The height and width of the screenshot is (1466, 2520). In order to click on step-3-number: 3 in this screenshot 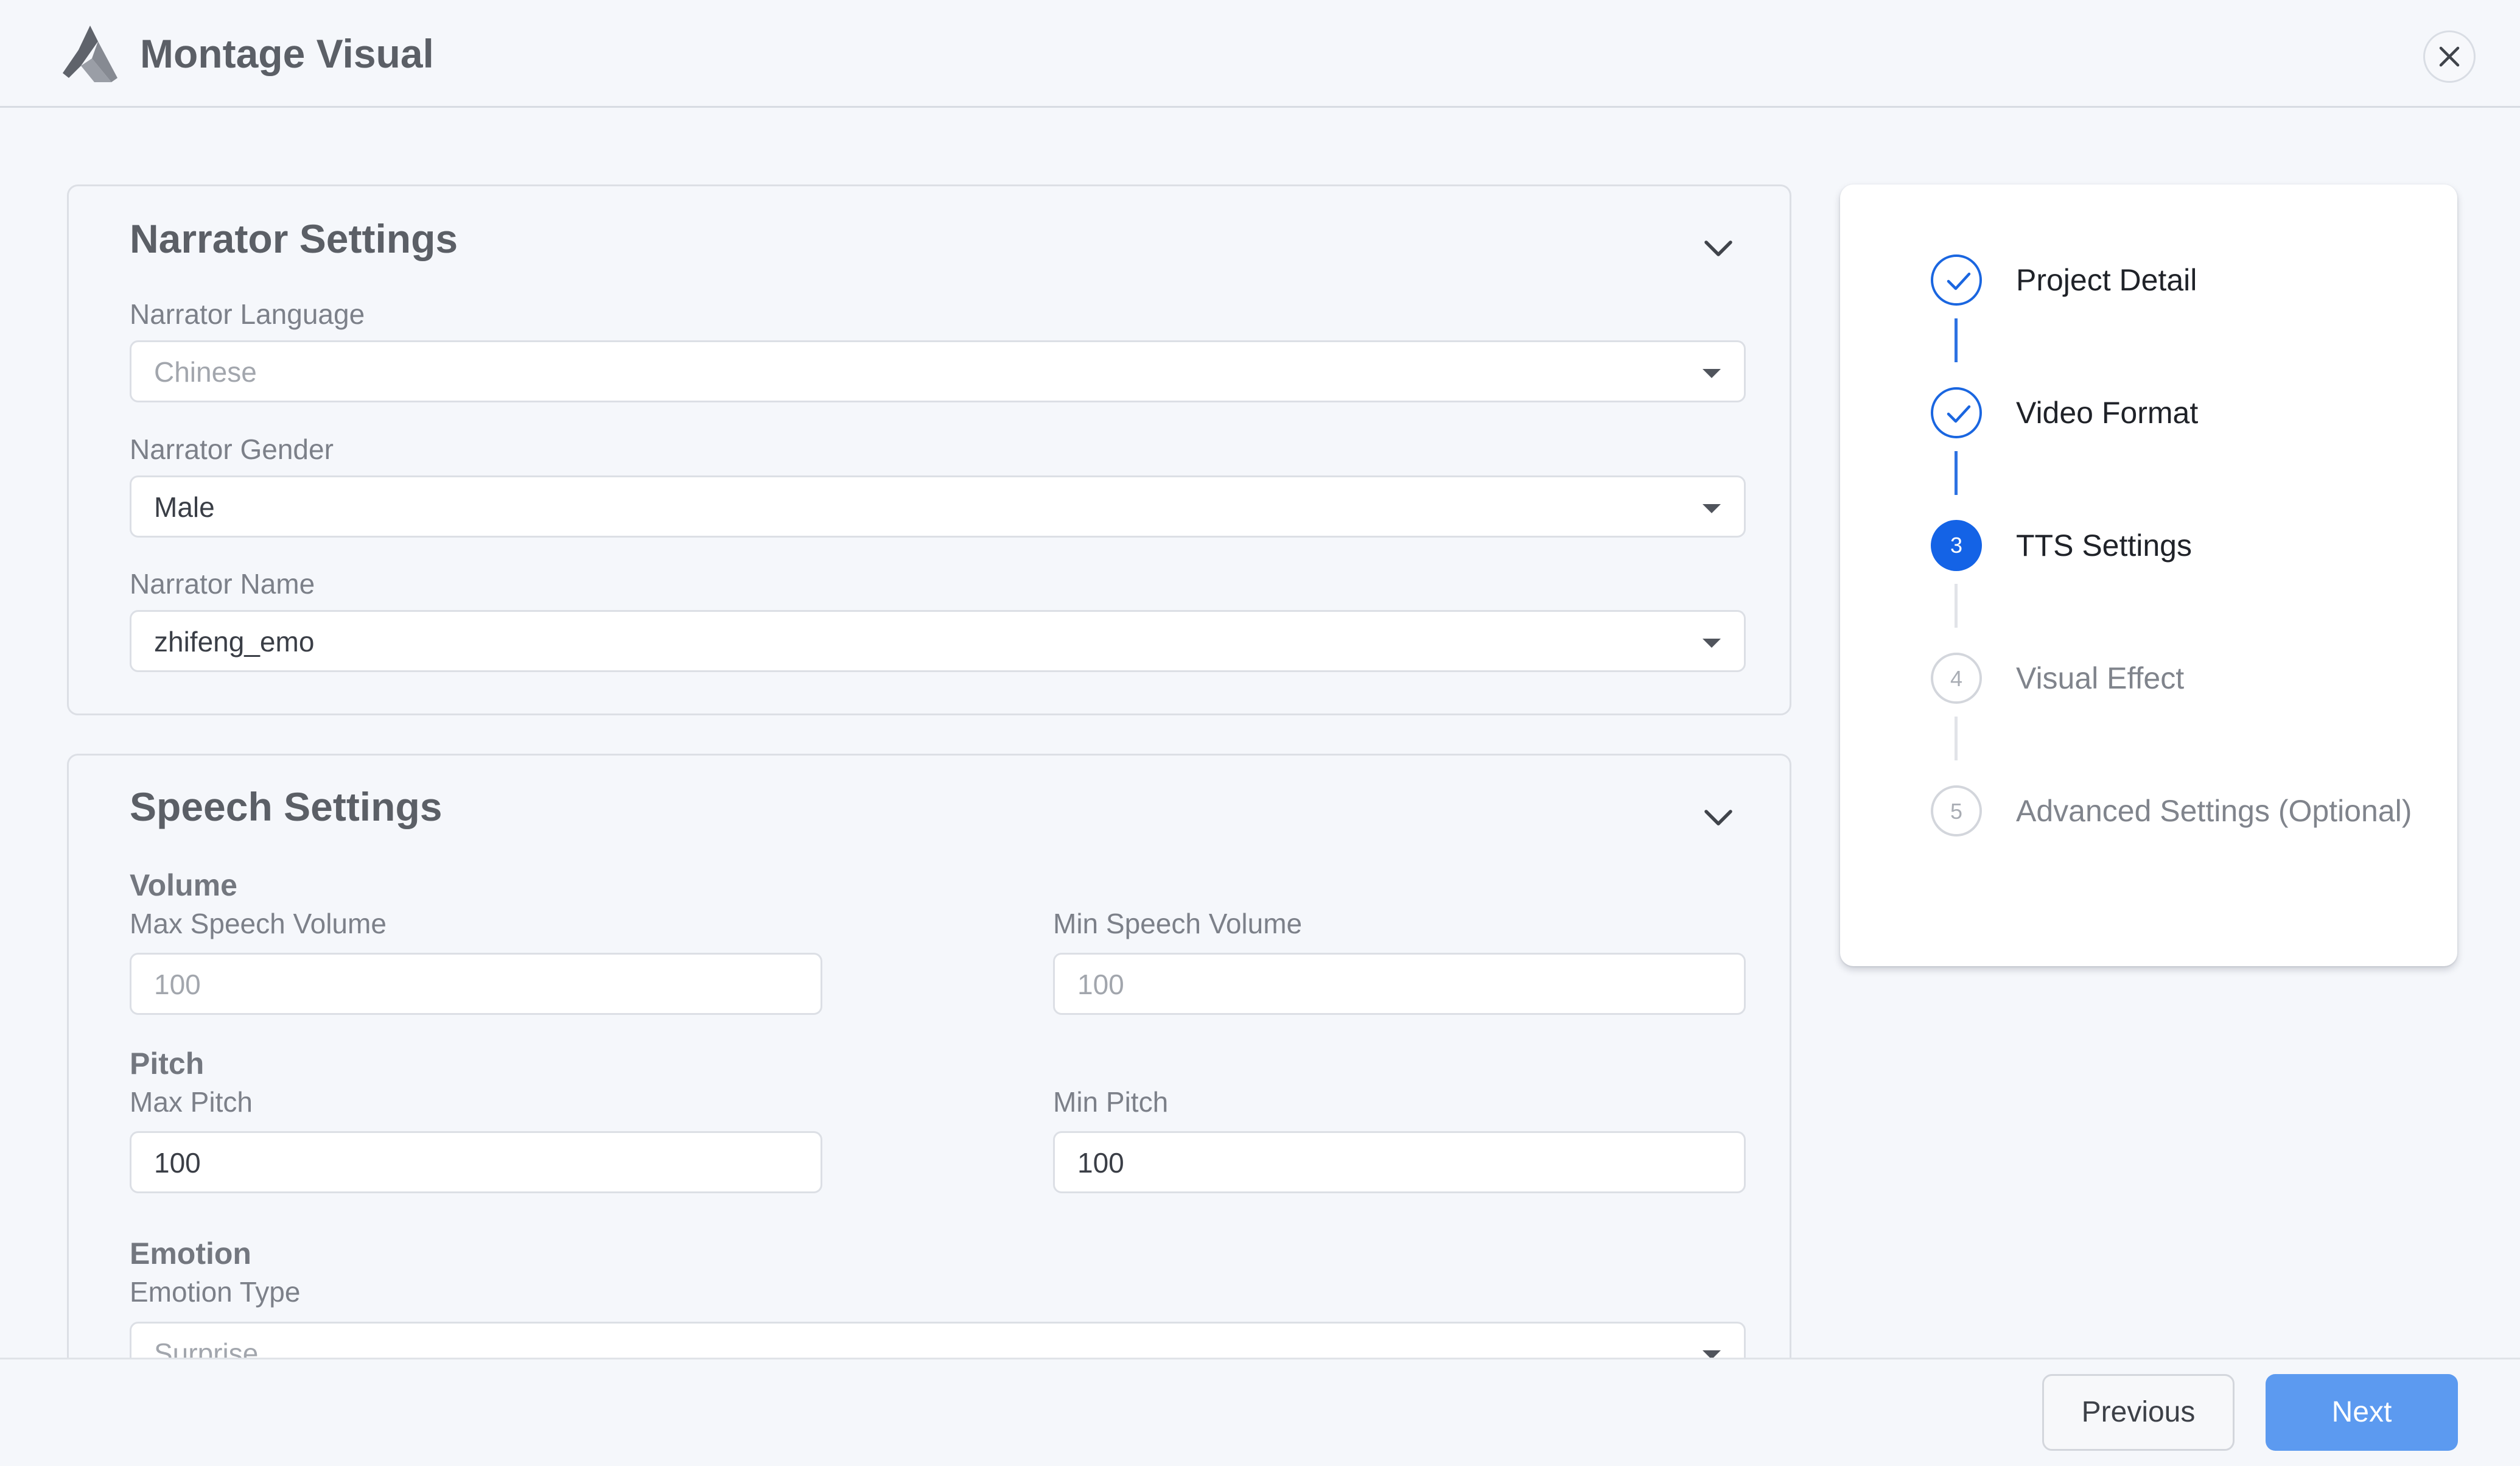, I will do `click(1957, 545)`.